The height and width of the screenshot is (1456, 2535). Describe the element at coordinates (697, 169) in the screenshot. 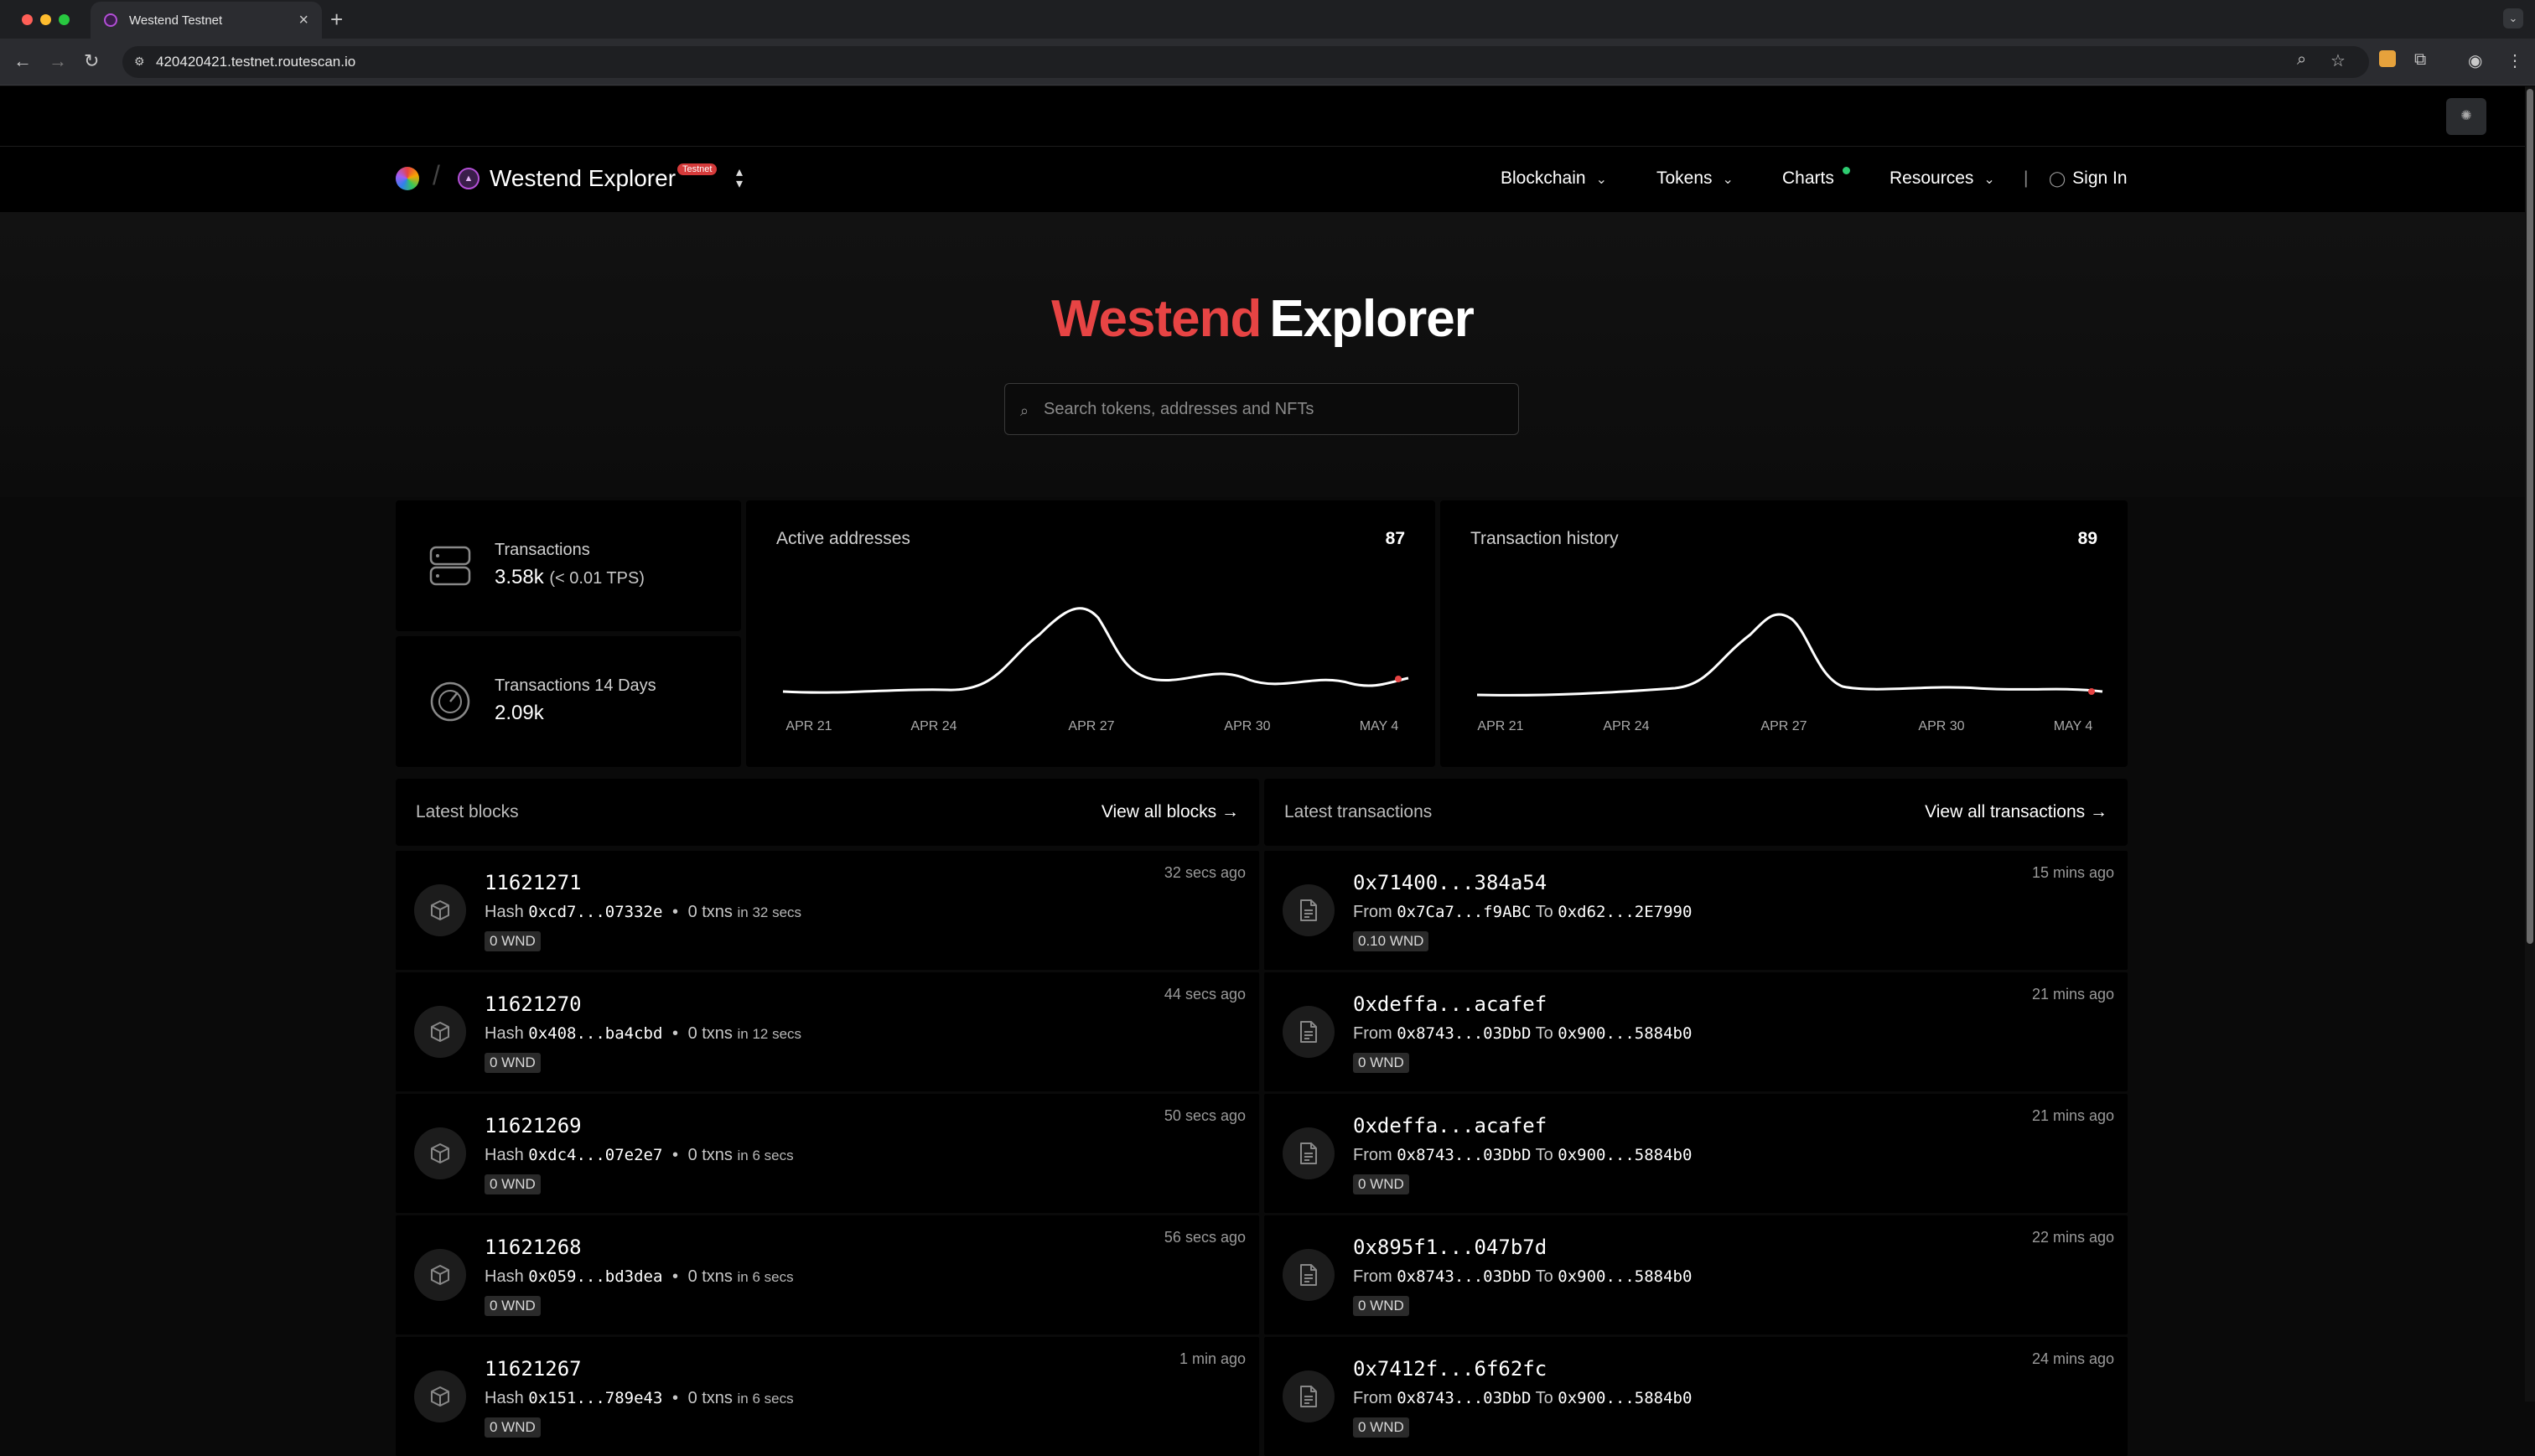

I see `testnet-badge: Testnet` at that location.